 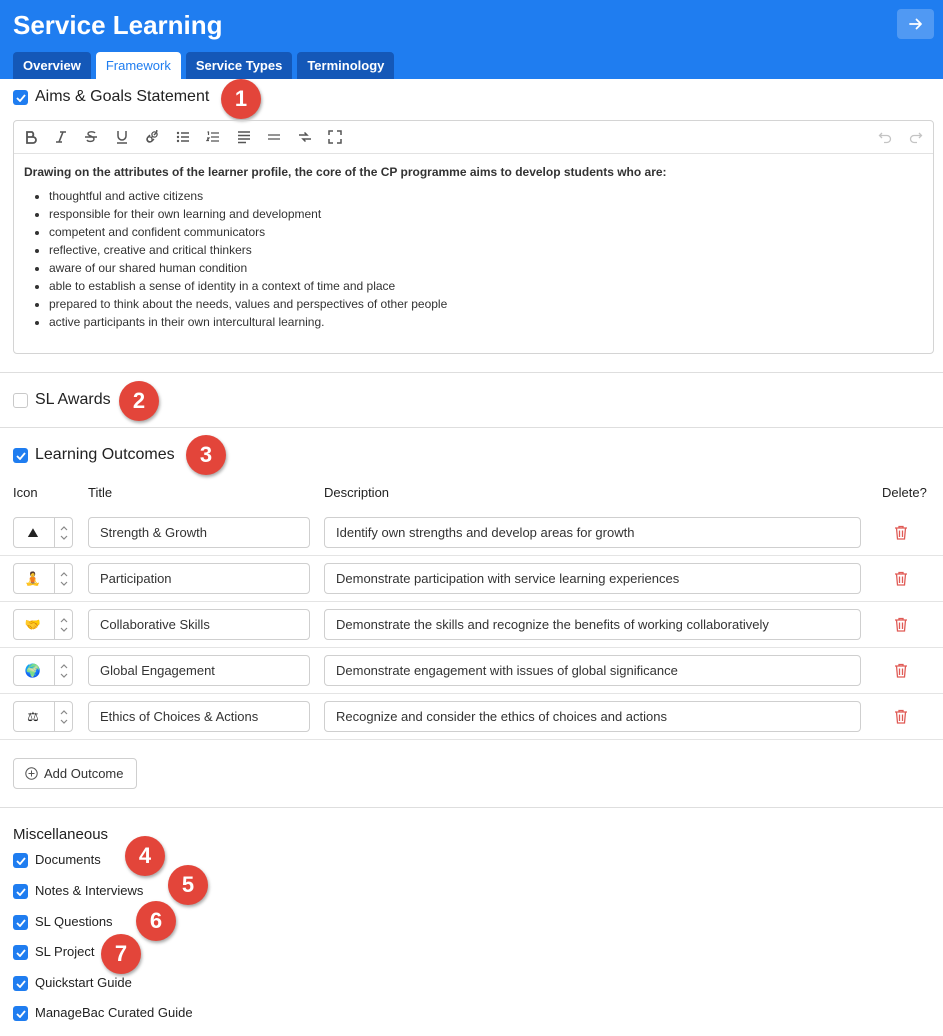 I want to click on icon-picker: ⚖, so click(x=43, y=716).